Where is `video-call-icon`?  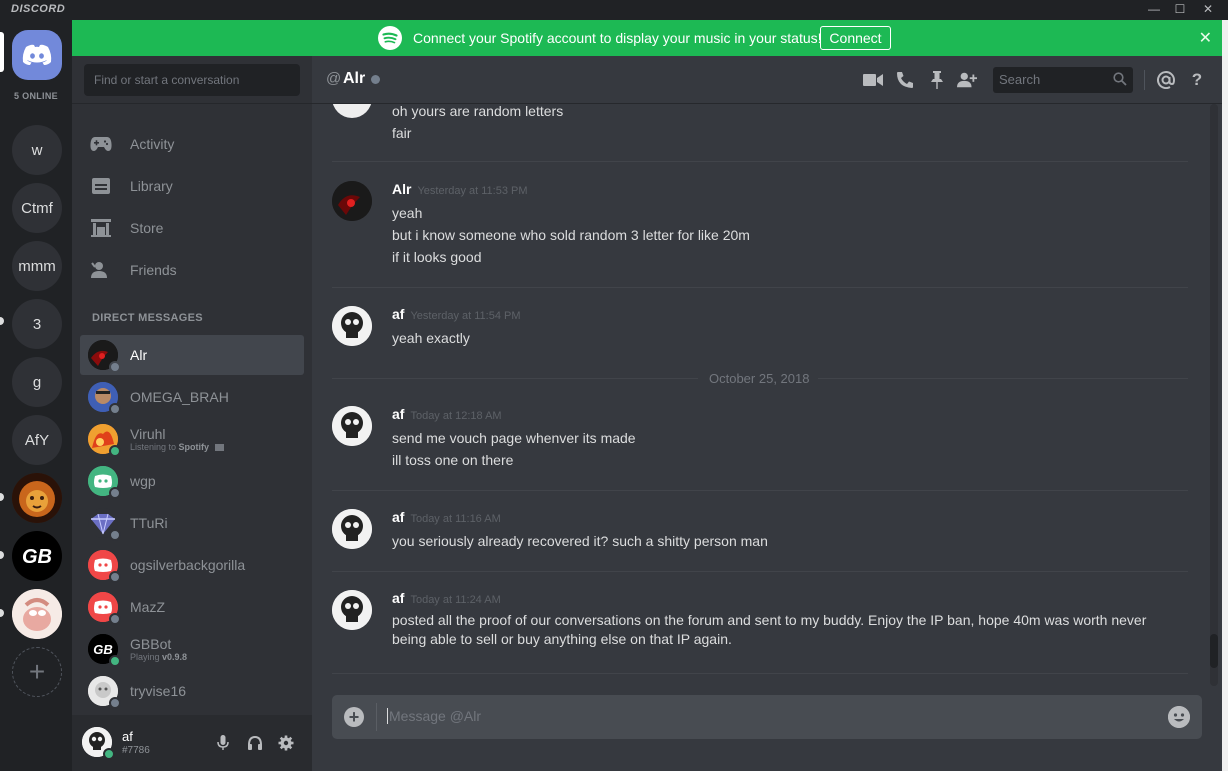
video-call-icon is located at coordinates (873, 80).